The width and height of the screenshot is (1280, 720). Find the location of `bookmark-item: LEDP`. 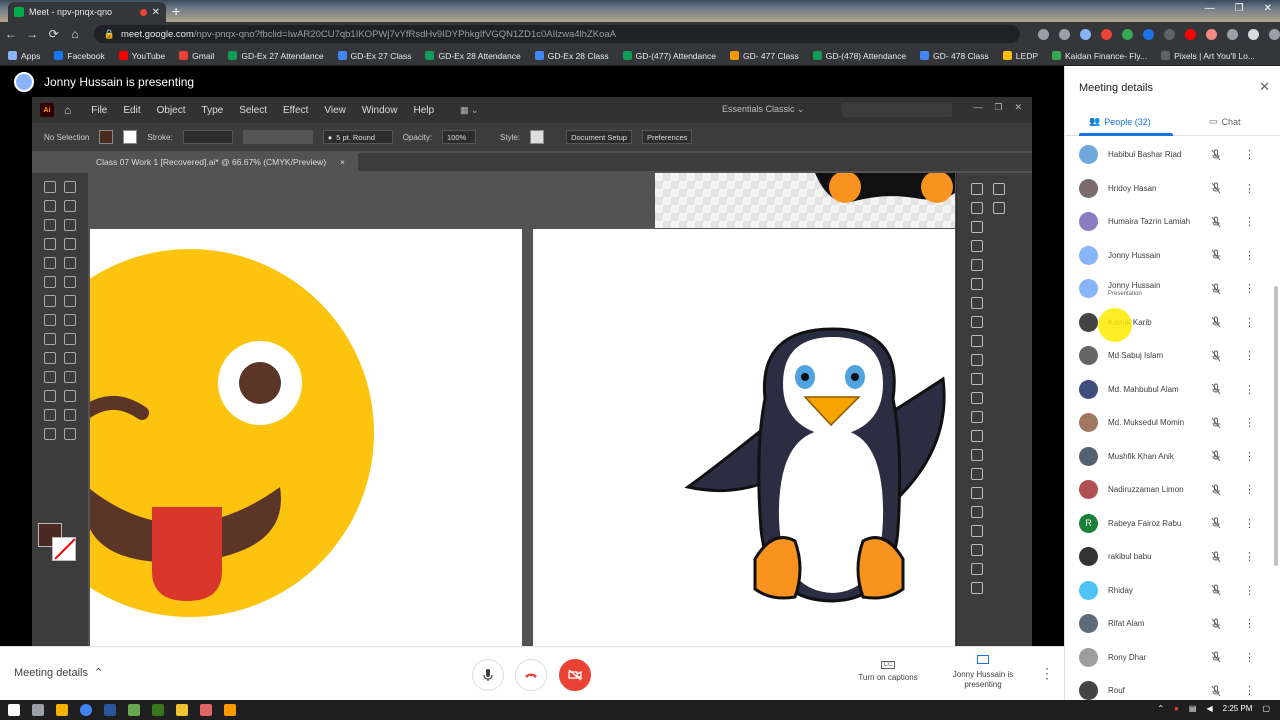

bookmark-item: LEDP is located at coordinates (1020, 56).